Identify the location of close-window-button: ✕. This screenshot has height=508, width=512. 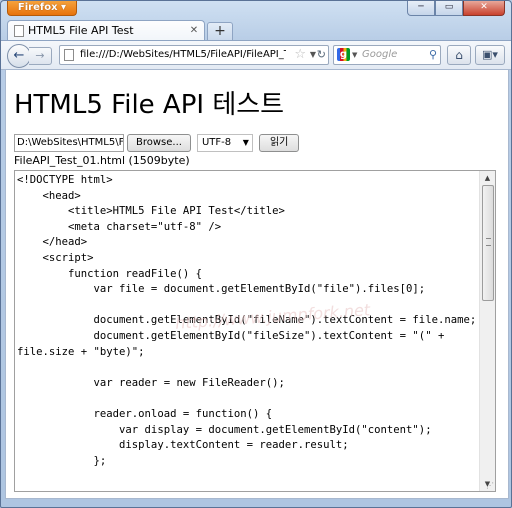
(484, 8).